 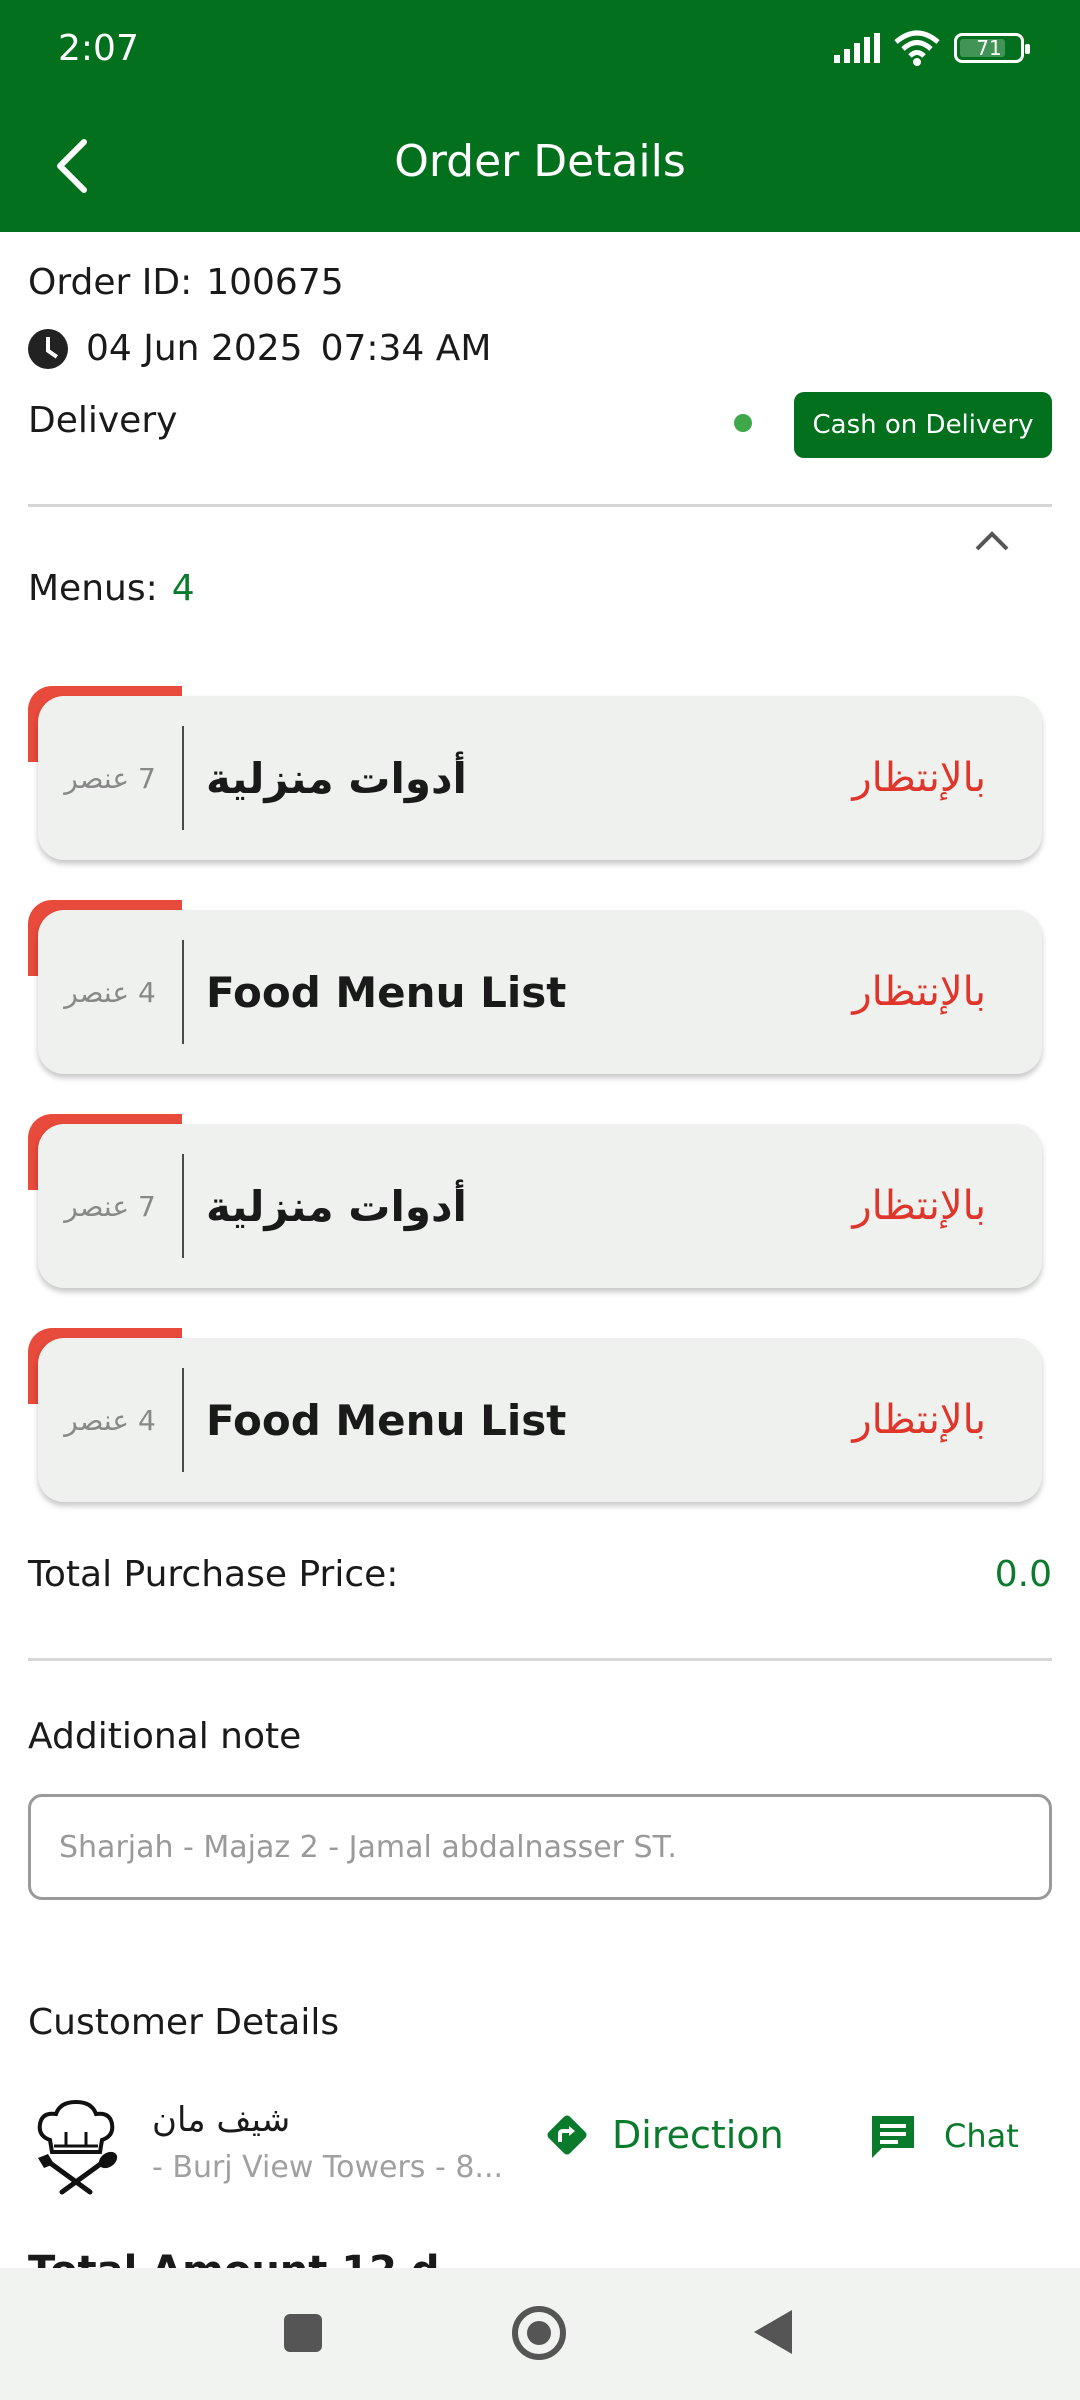 I want to click on chevron-up-icon, so click(x=992, y=541).